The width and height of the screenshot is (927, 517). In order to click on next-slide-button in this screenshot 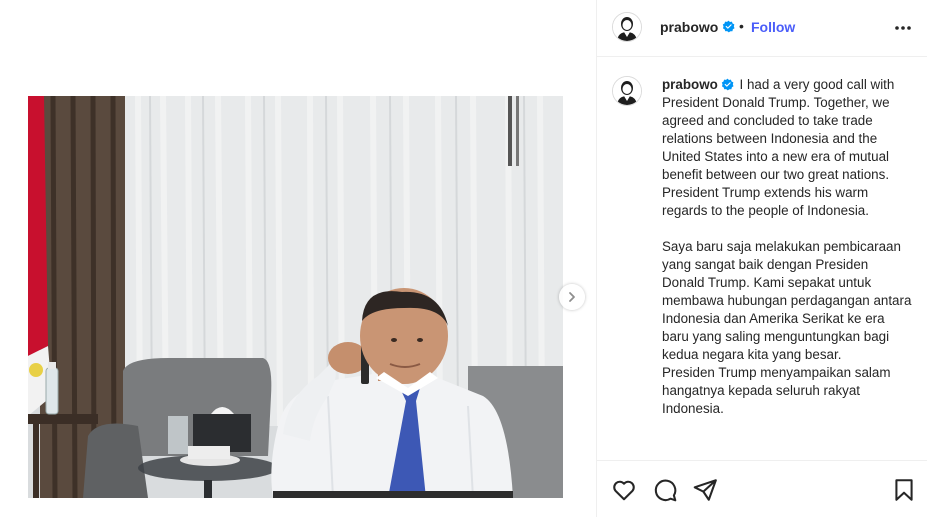, I will do `click(572, 297)`.